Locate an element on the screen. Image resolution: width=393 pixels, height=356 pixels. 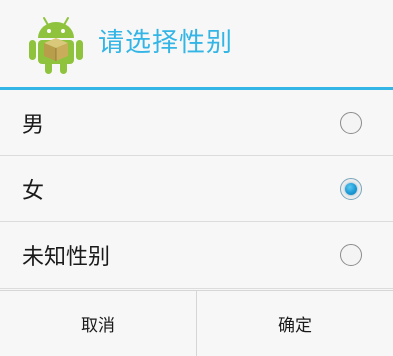
option-label: 女 is located at coordinates (33, 191).